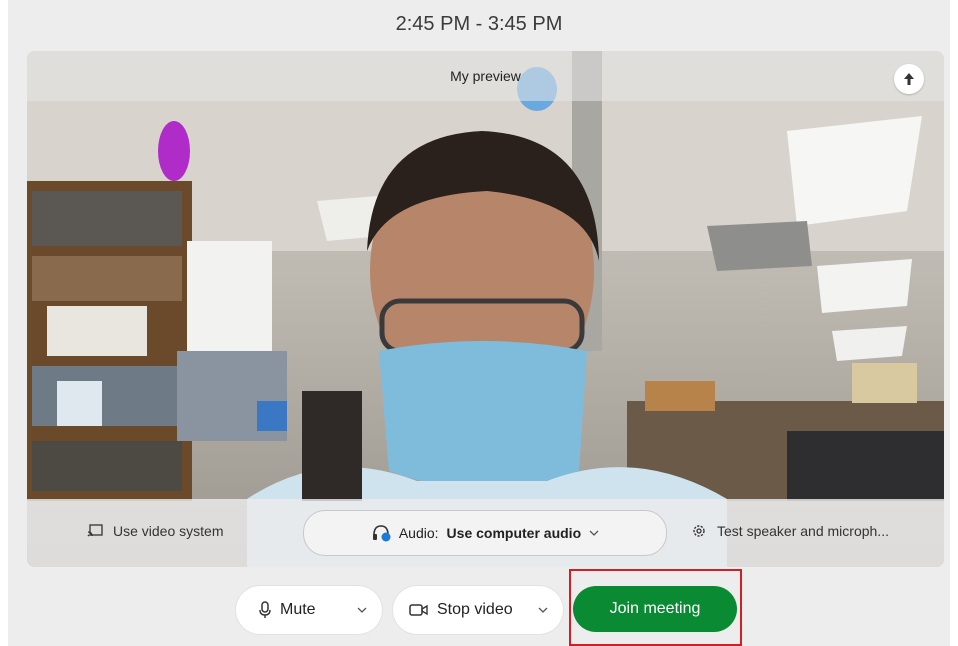 Image resolution: width=958 pixels, height=646 pixels. What do you see at coordinates (95, 530) in the screenshot?
I see `cast-icon` at bounding box center [95, 530].